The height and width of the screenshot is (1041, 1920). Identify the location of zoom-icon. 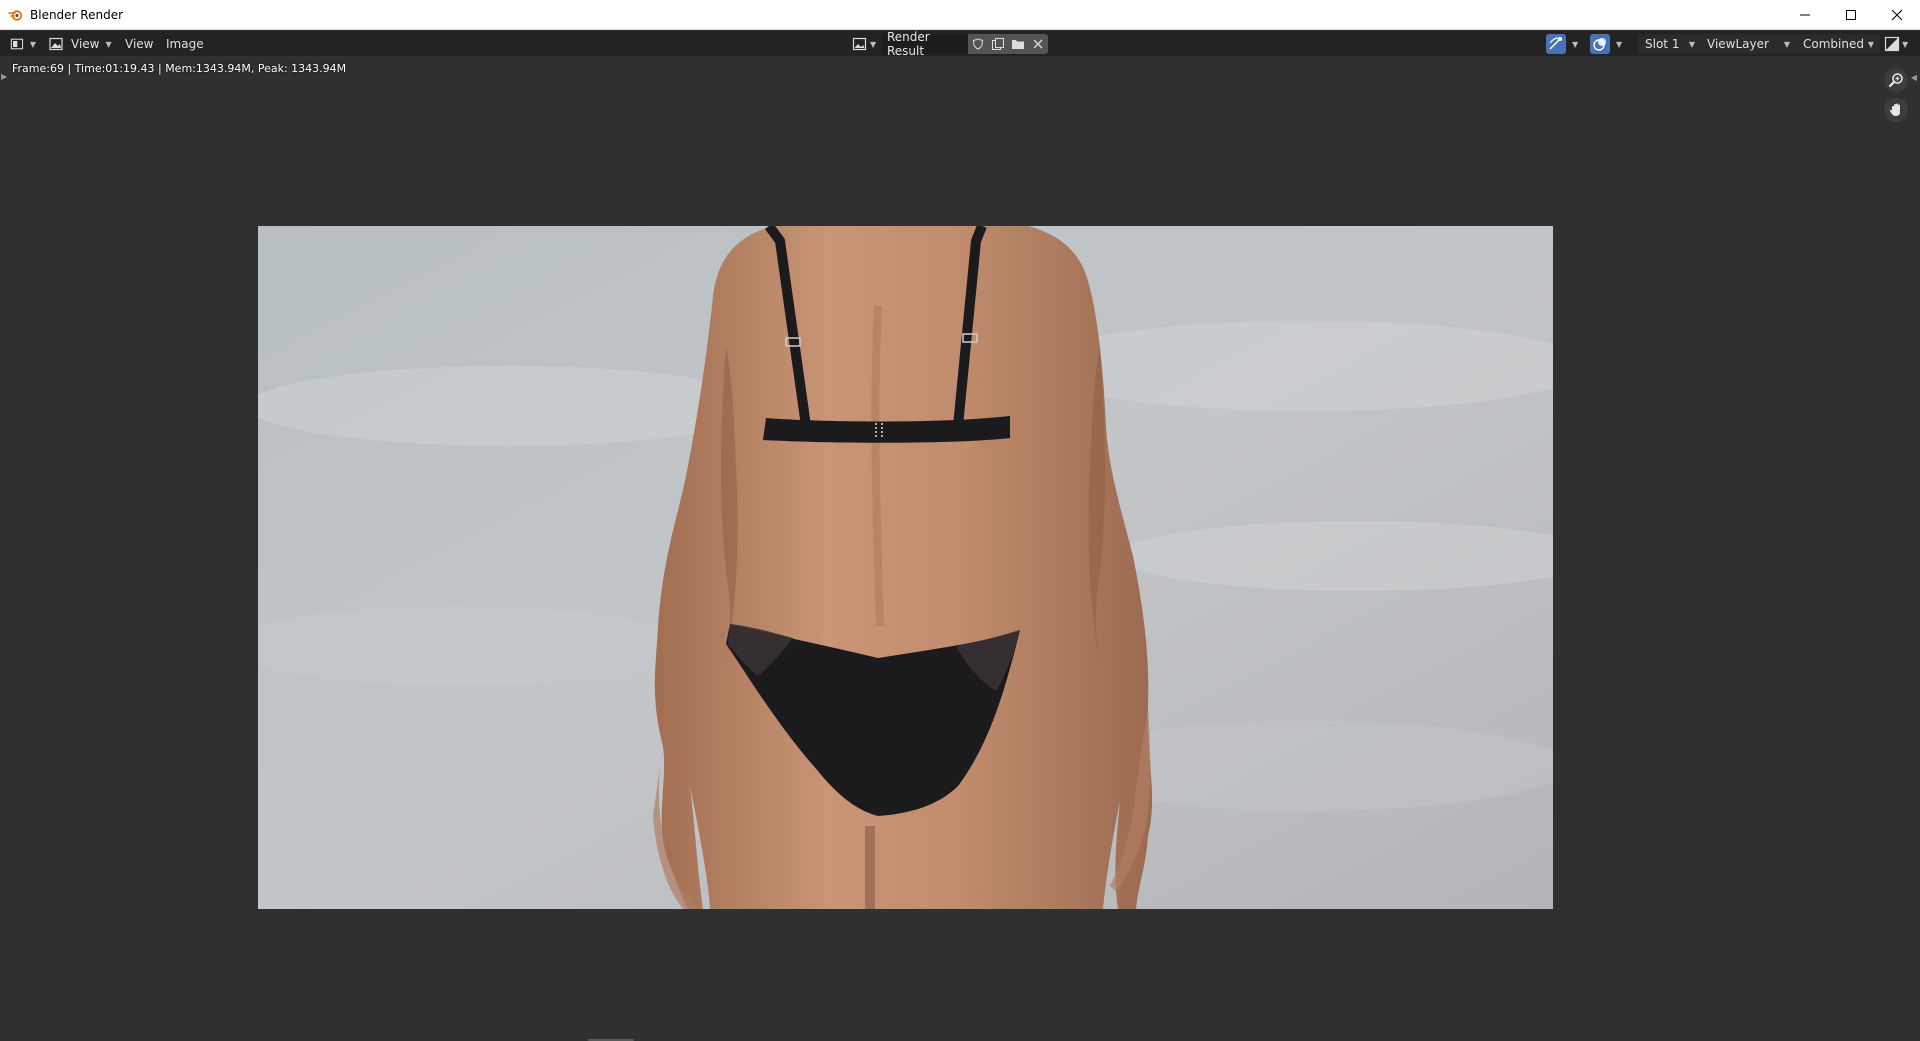
(1895, 80).